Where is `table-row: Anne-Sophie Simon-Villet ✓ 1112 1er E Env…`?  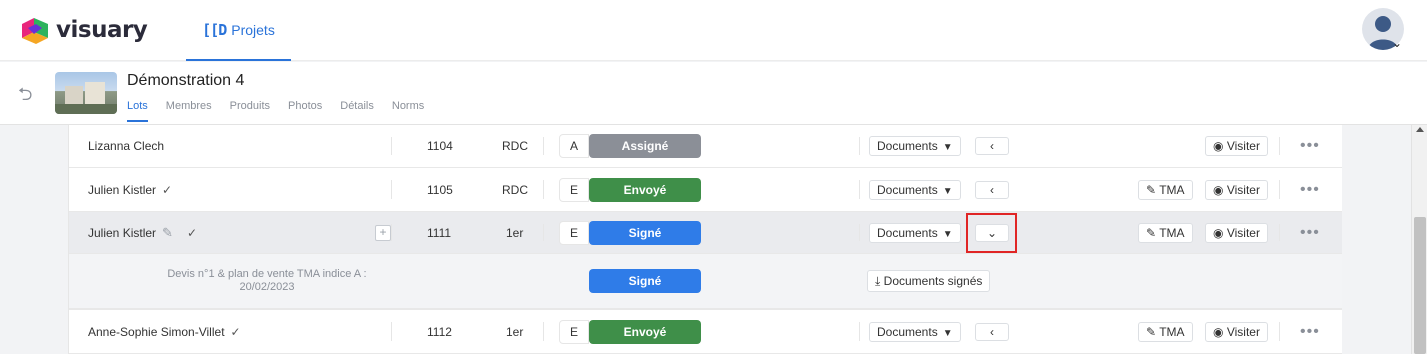
table-row: Anne-Sophie Simon-Villet ✓ 1112 1er E Env… is located at coordinates (705, 331).